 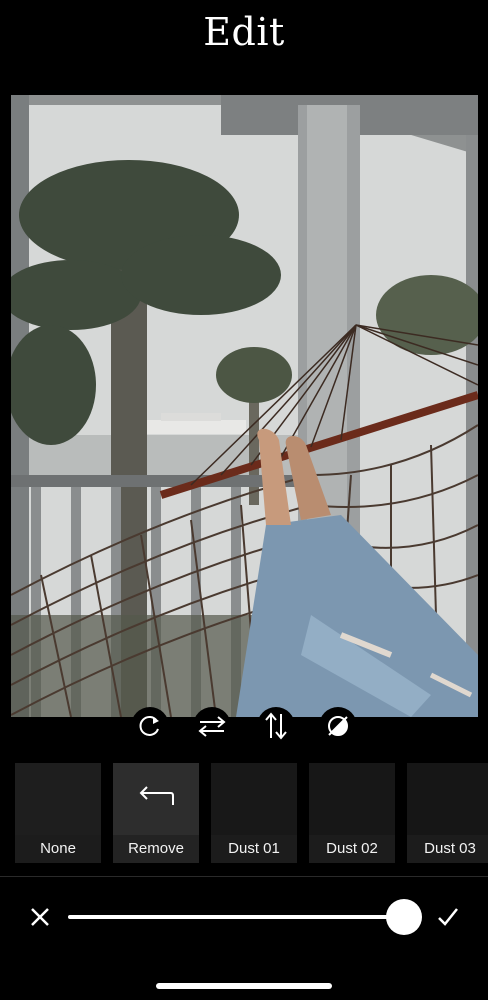 What do you see at coordinates (244, 32) in the screenshot?
I see `page-title: Edit` at bounding box center [244, 32].